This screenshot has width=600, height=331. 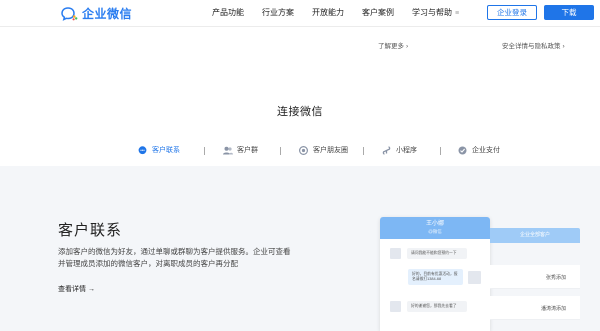 What do you see at coordinates (512, 12) in the screenshot?
I see `enterprise-login-button: 企业登录` at bounding box center [512, 12].